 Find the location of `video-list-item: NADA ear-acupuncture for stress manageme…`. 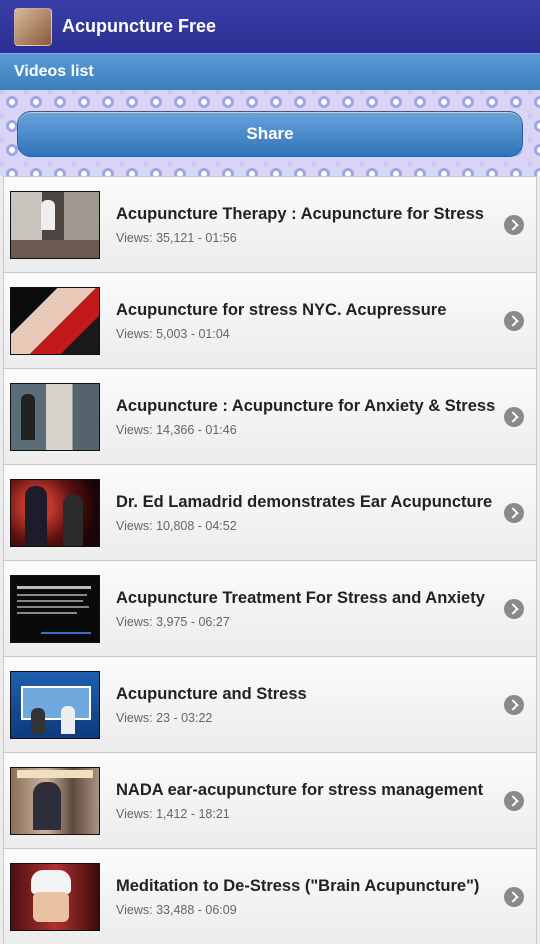

video-list-item: NADA ear-acupuncture for stress manageme… is located at coordinates (270, 800).